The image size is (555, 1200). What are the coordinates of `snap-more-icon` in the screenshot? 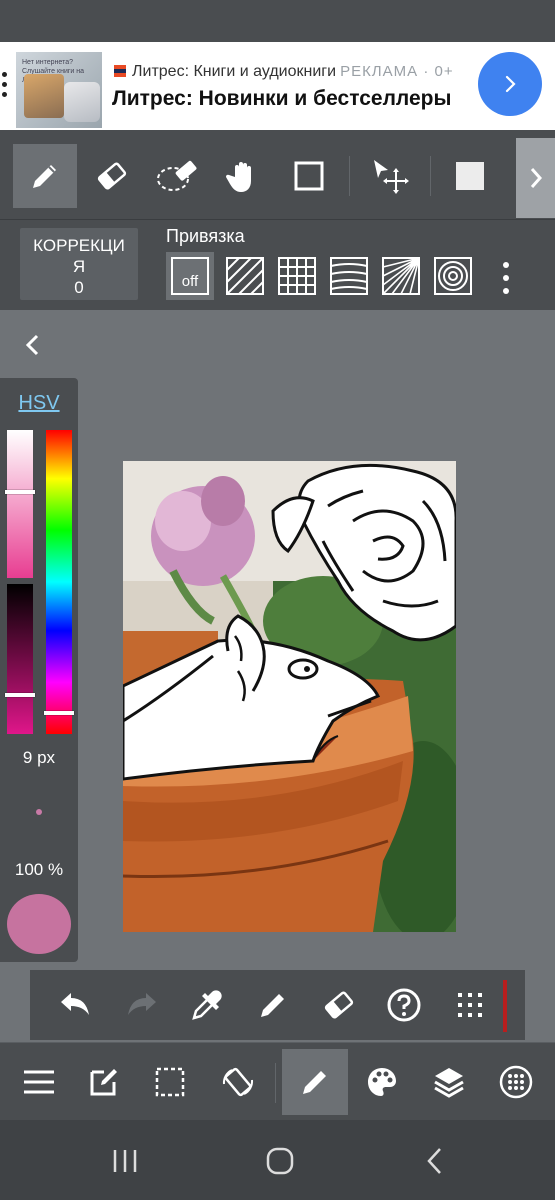 It's located at (506, 278).